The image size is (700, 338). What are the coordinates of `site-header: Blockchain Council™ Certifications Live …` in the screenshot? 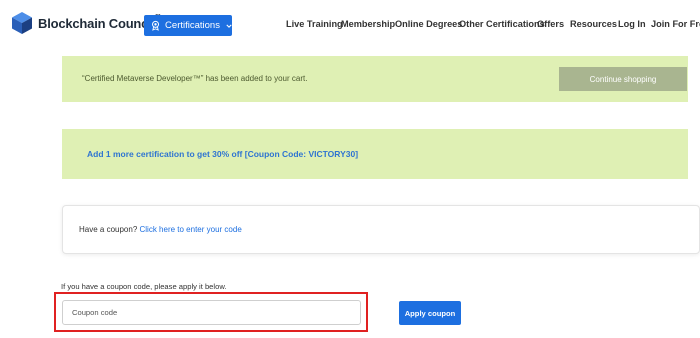 It's located at (350, 25).